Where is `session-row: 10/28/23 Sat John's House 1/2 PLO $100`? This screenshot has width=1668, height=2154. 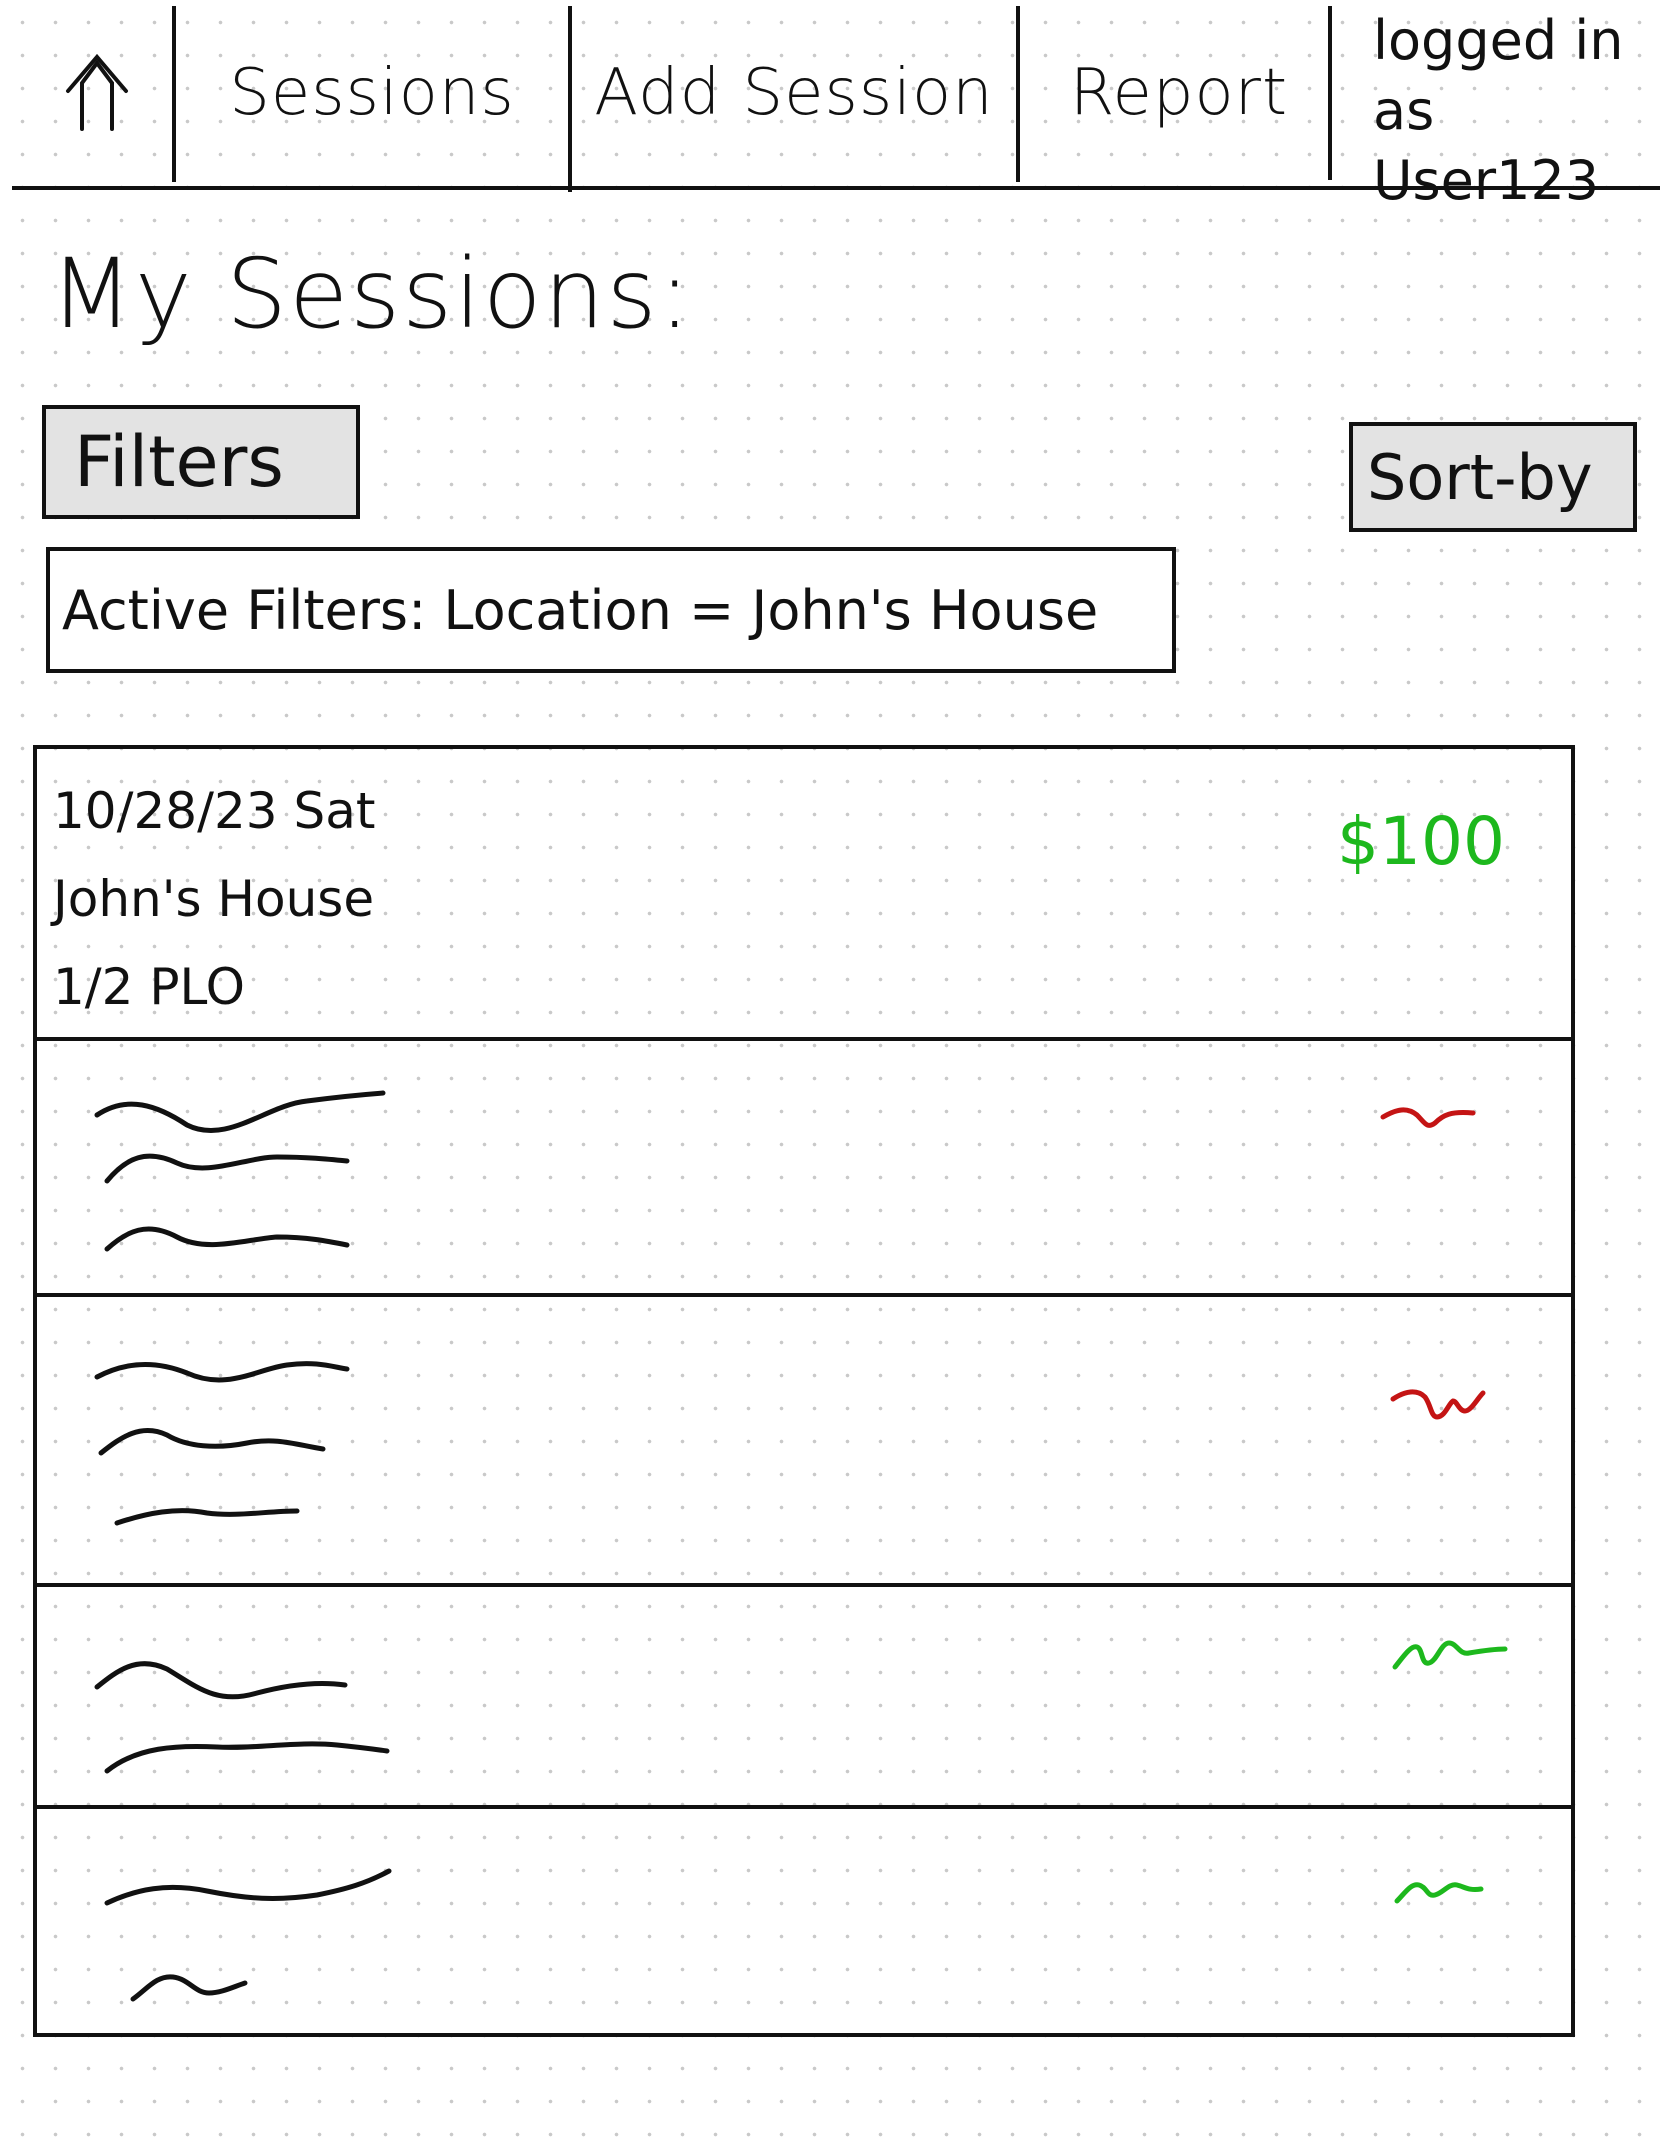 session-row: 10/28/23 Sat John's House 1/2 PLO $100 is located at coordinates (804, 895).